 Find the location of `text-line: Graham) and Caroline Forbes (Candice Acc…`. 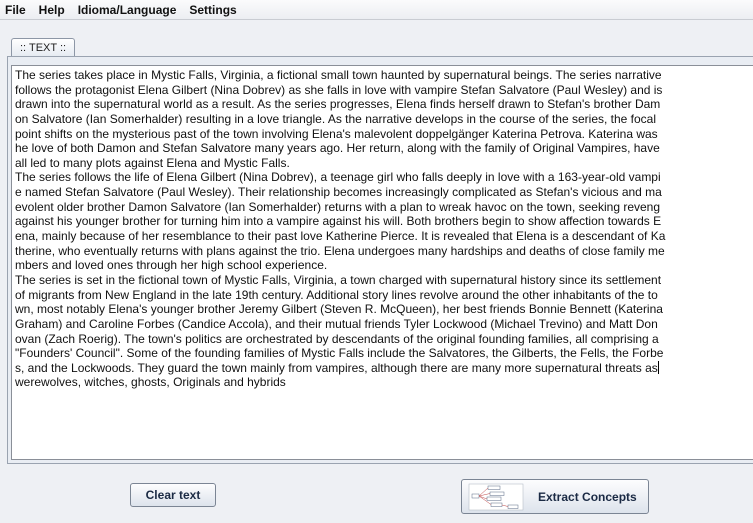

text-line: Graham) and Caroline Forbes (Candice Acc… is located at coordinates (336, 323).